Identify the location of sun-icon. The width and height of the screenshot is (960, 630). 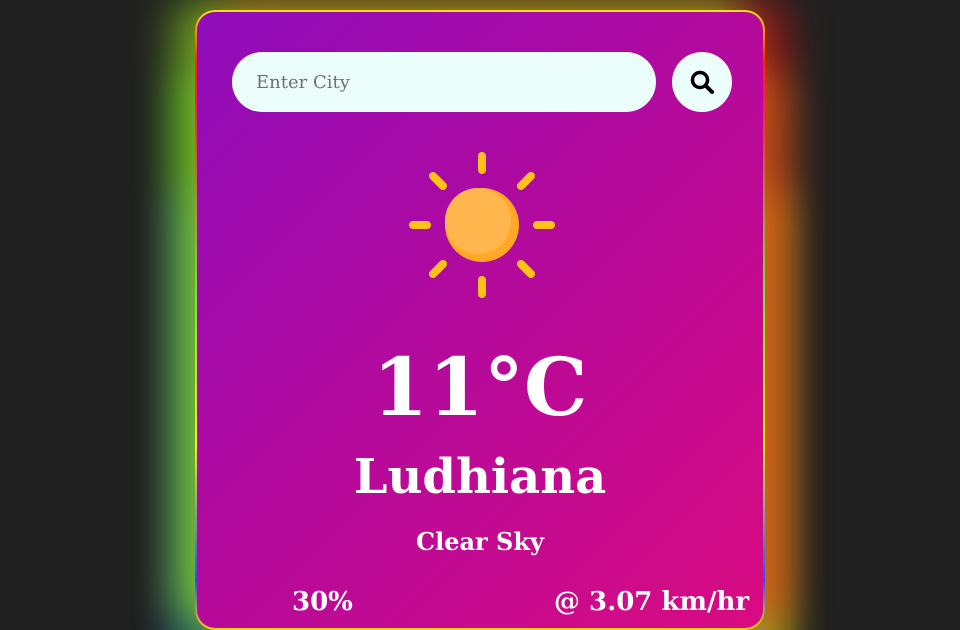
(482, 225).